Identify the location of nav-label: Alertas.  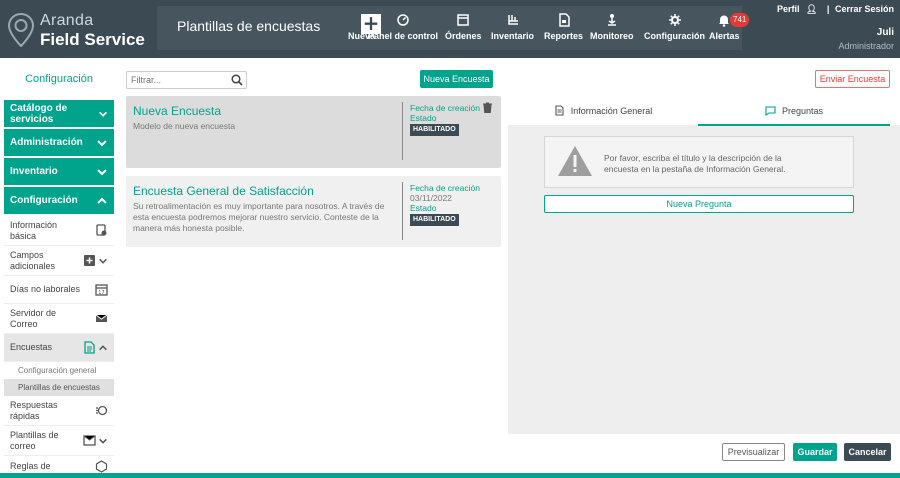
(724, 36).